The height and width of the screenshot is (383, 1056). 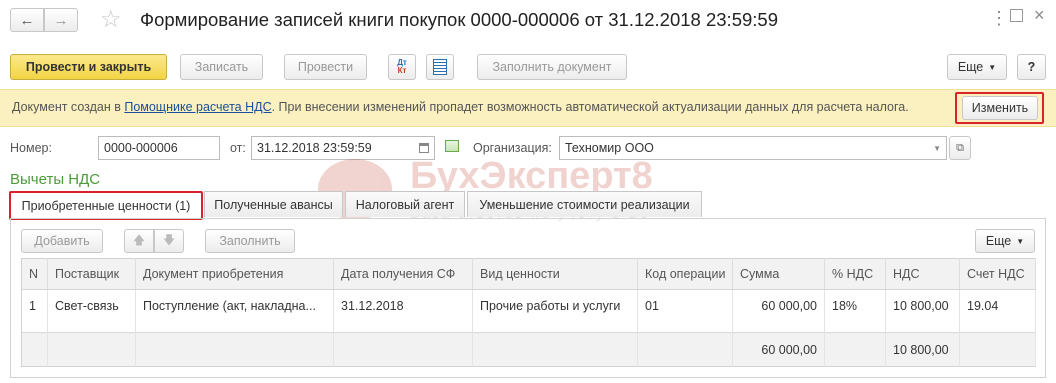 I want to click on change-button-highlight, so click(x=999, y=108).